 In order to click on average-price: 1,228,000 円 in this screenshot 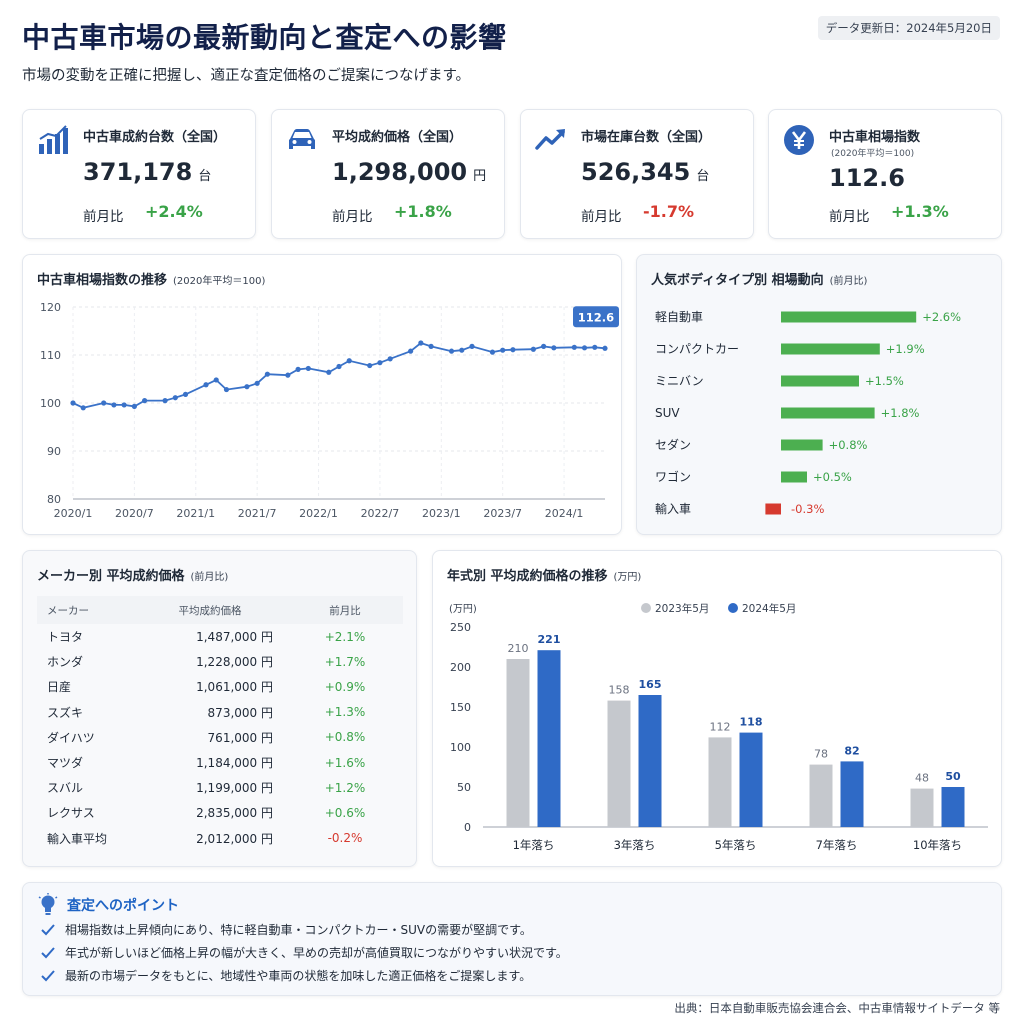, I will do `click(234, 662)`.